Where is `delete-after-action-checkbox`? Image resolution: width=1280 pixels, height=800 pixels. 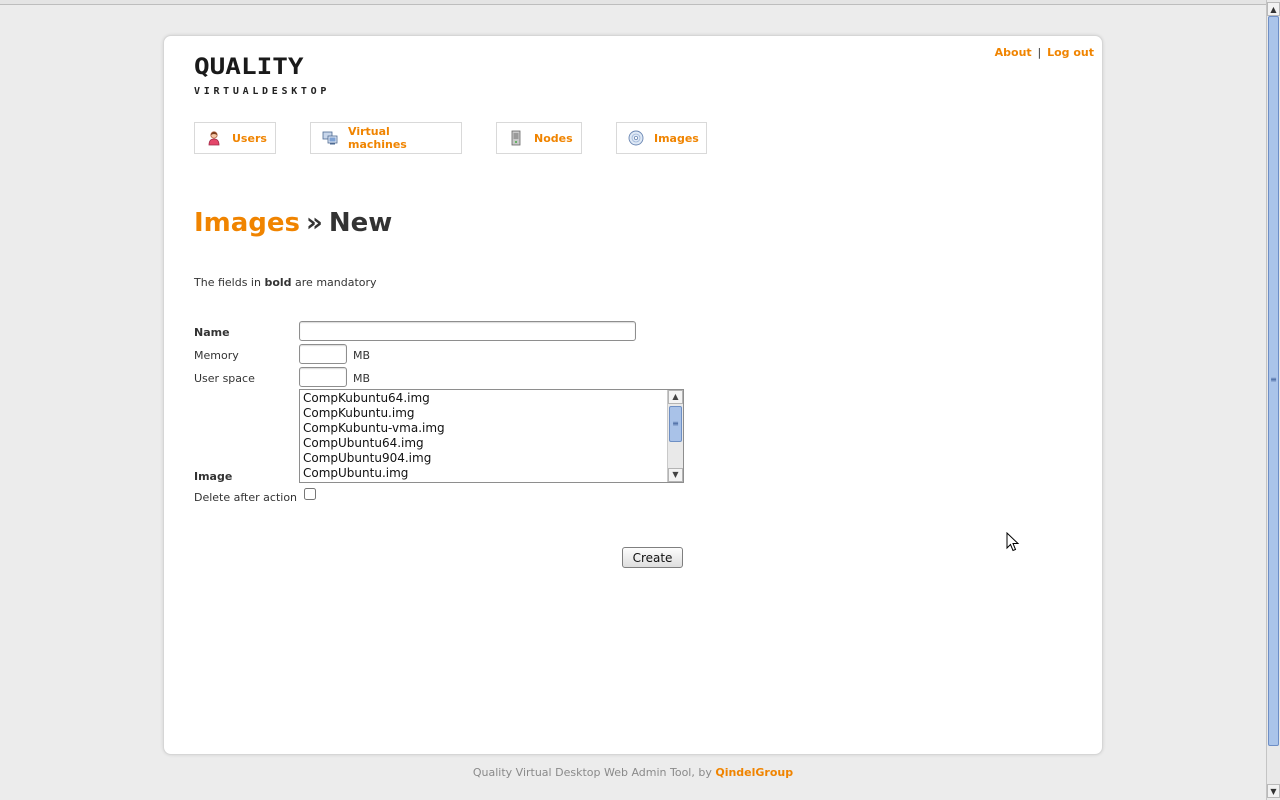
delete-after-action-checkbox is located at coordinates (310, 494).